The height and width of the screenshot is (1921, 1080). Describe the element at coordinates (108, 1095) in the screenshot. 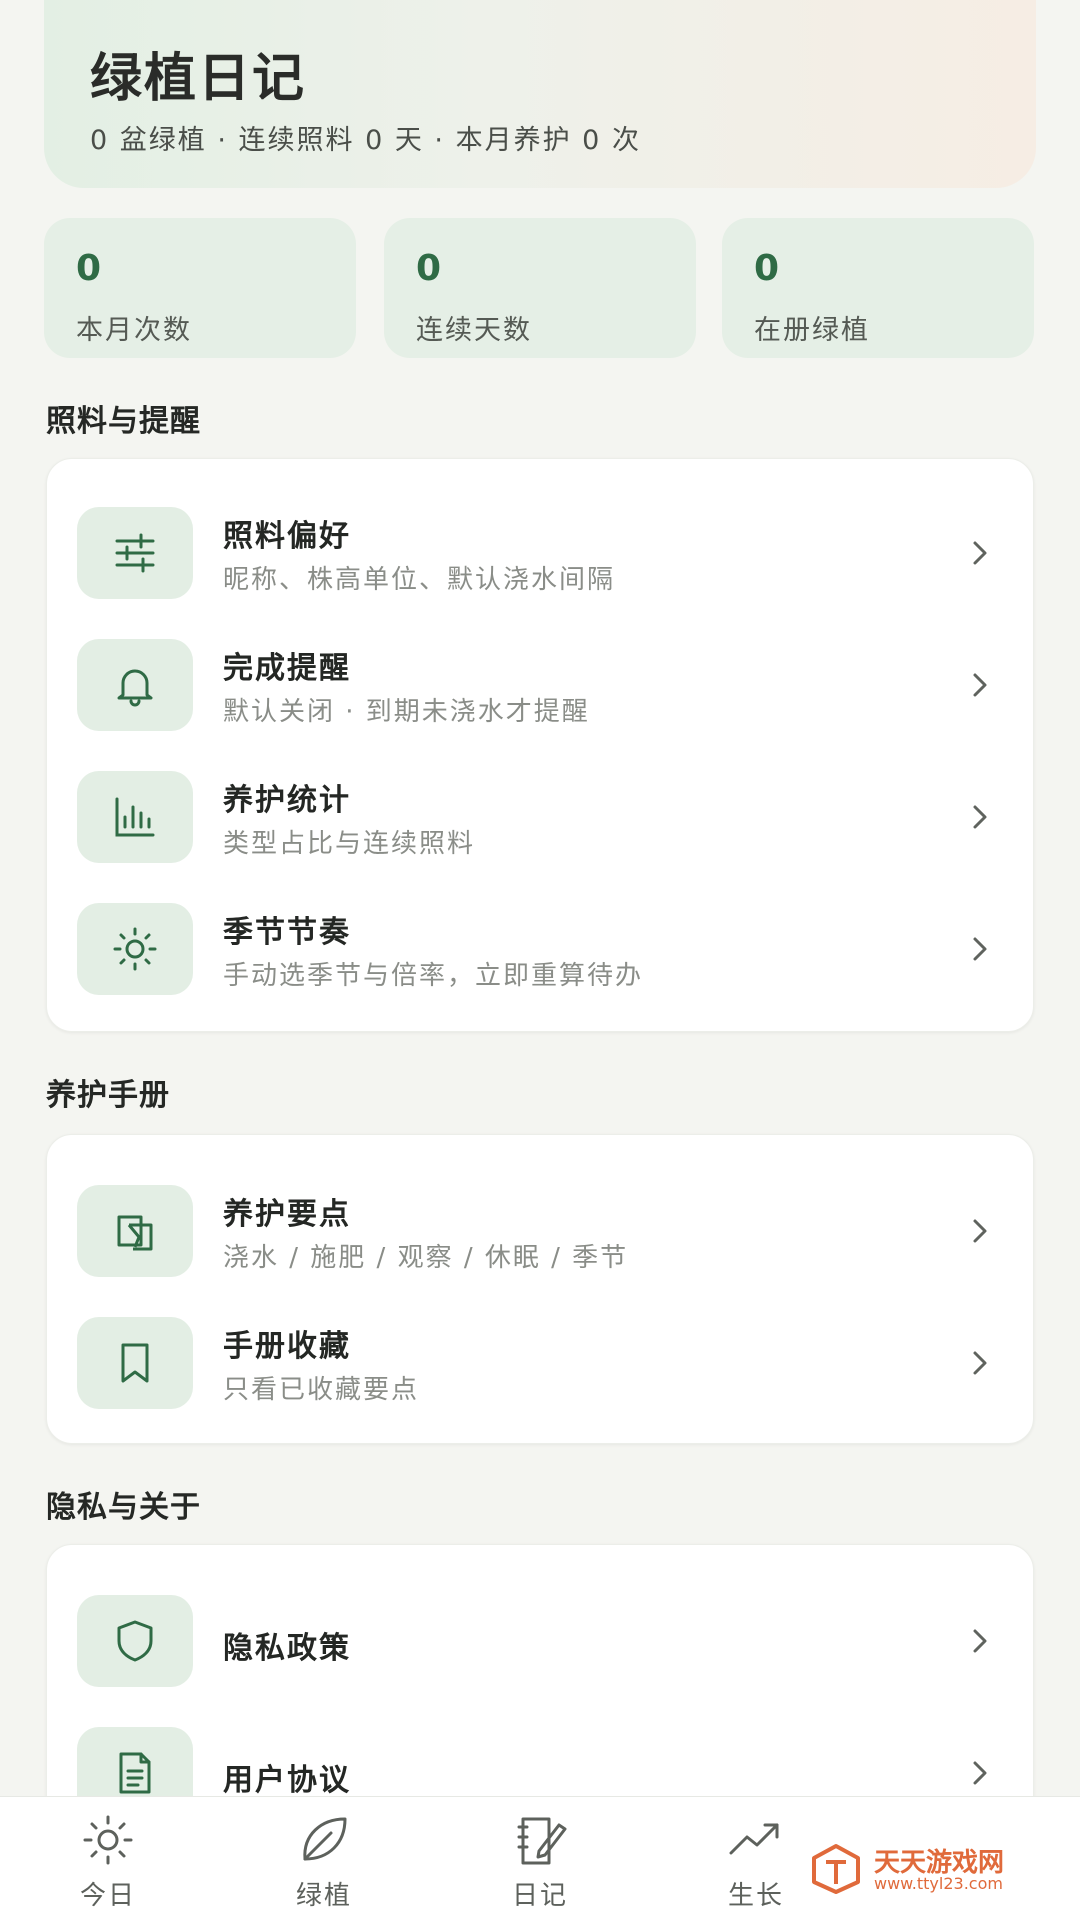

I see `section-title-manual: 养护手册` at that location.